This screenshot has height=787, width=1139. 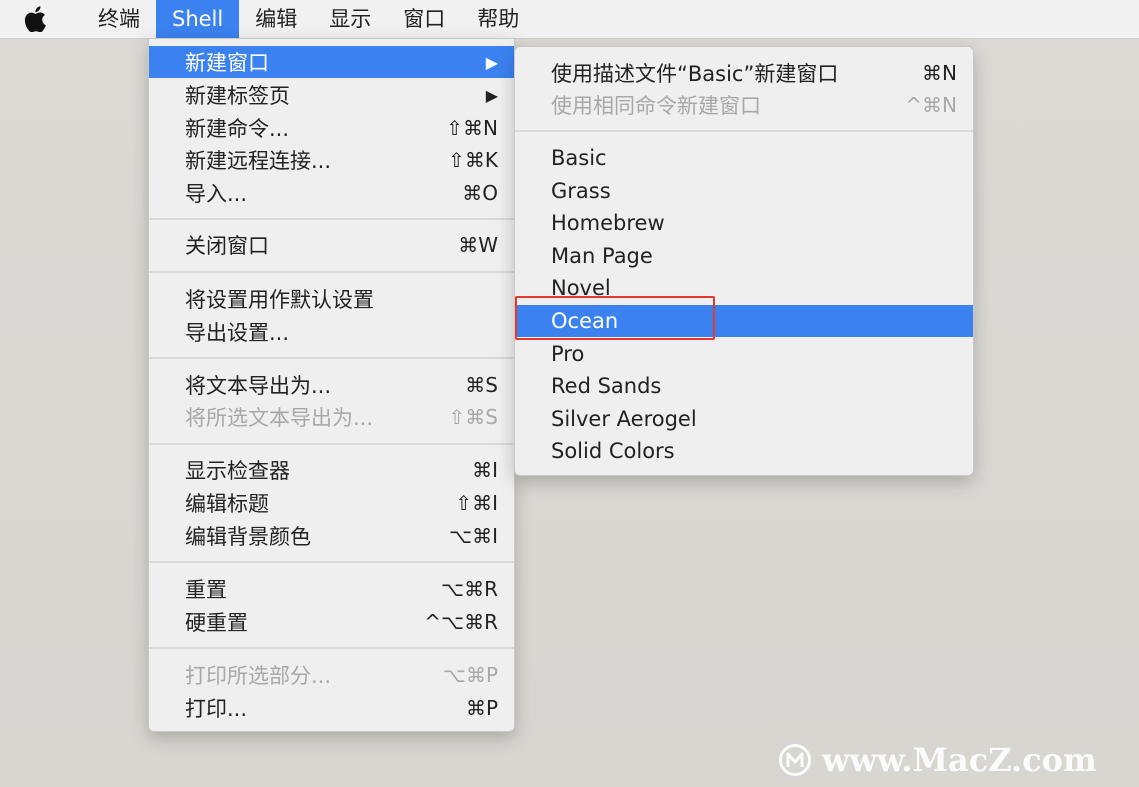 I want to click on menu-item-show-inspector: 显示检查器 ⌘I, so click(x=331, y=470).